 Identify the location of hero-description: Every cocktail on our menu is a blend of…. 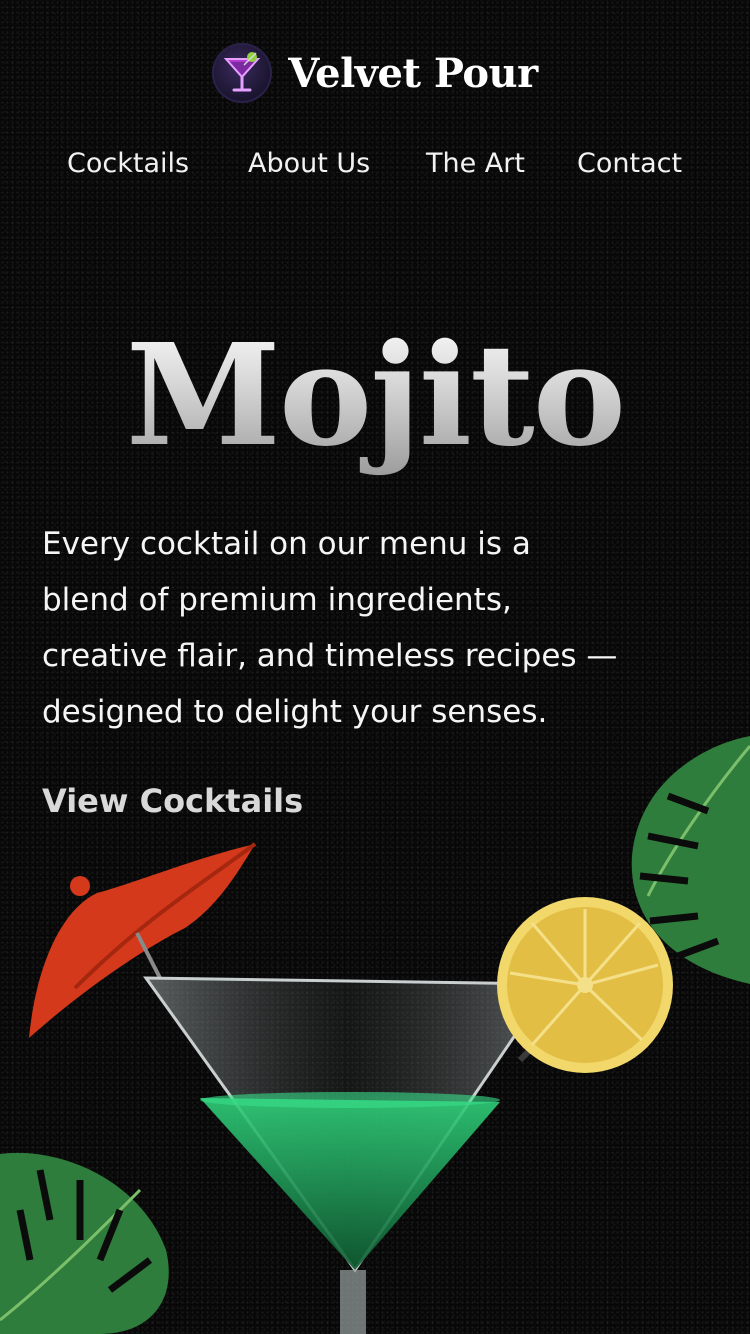
(330, 628).